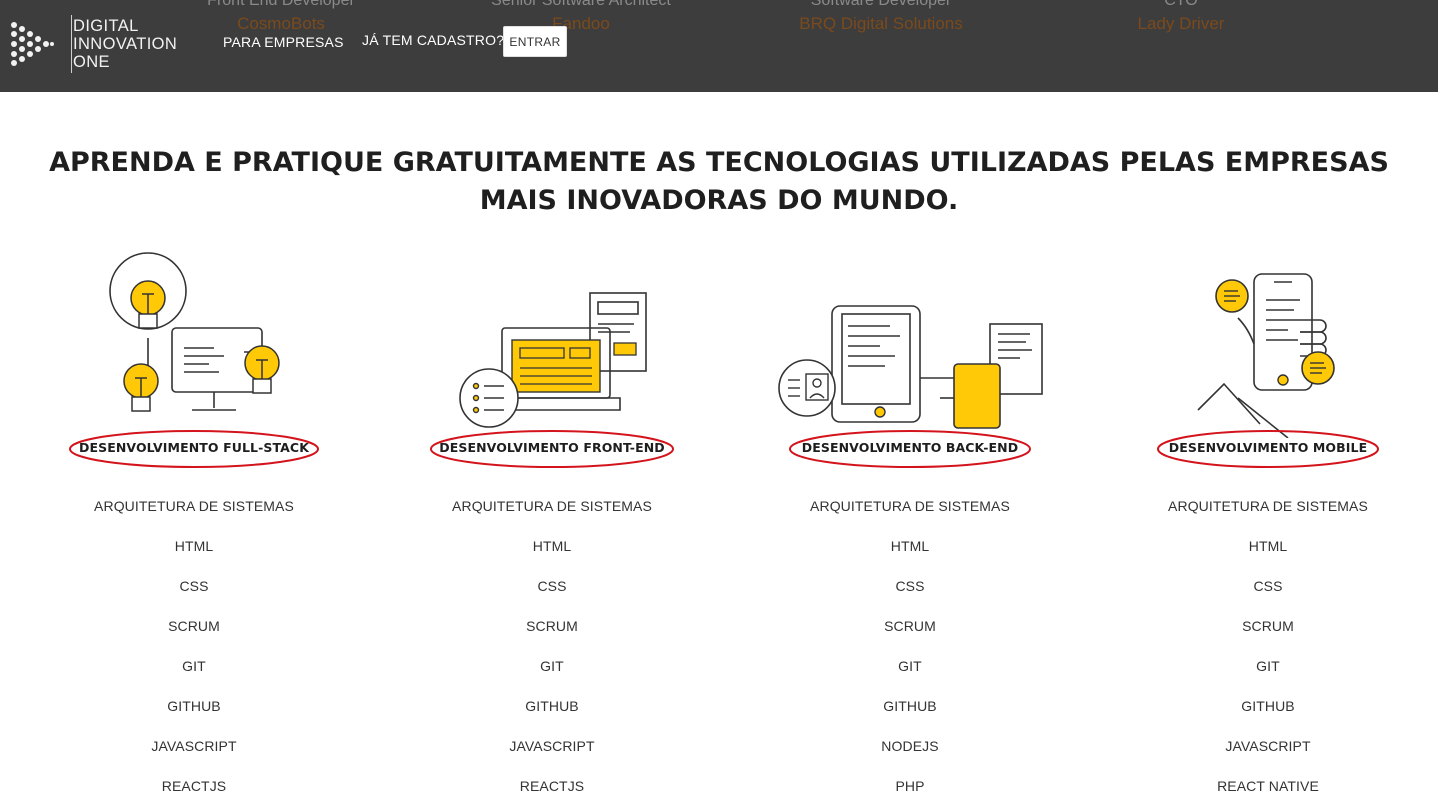  Describe the element at coordinates (553, 360) in the screenshot. I see `frontend-illustration-icon` at that location.